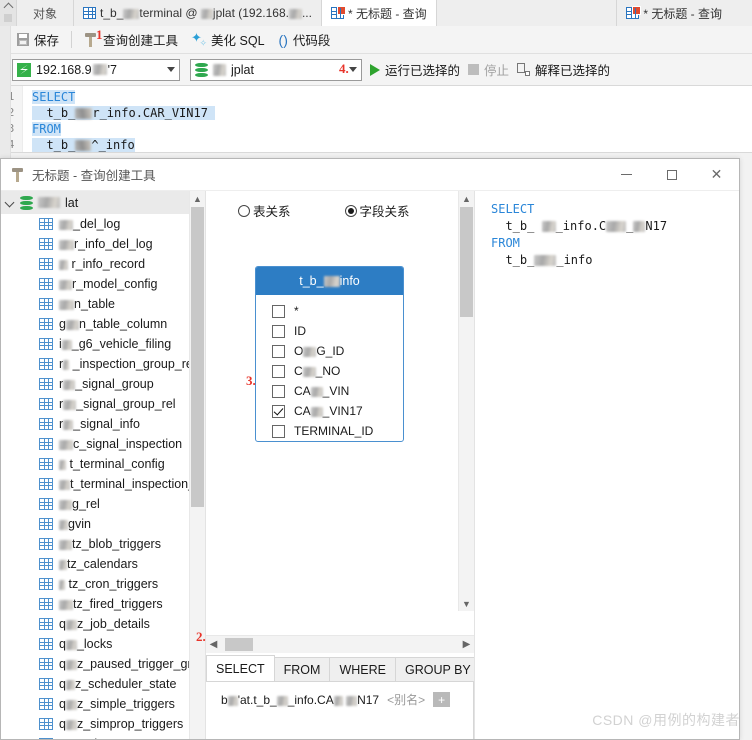 The image size is (752, 740). I want to click on tree-item: qrtz_triggers, so click(103, 736).